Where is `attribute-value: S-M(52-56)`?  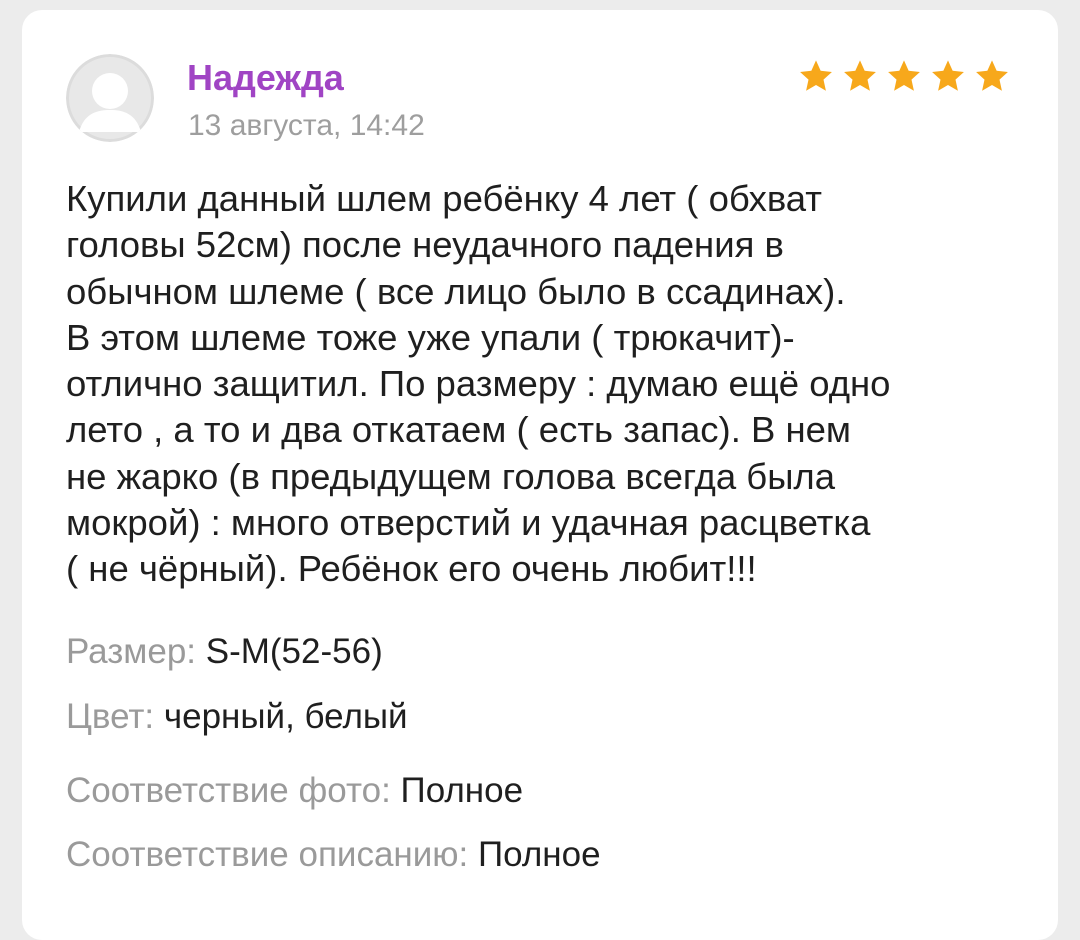
attribute-value: S-M(52-56) is located at coordinates (294, 651).